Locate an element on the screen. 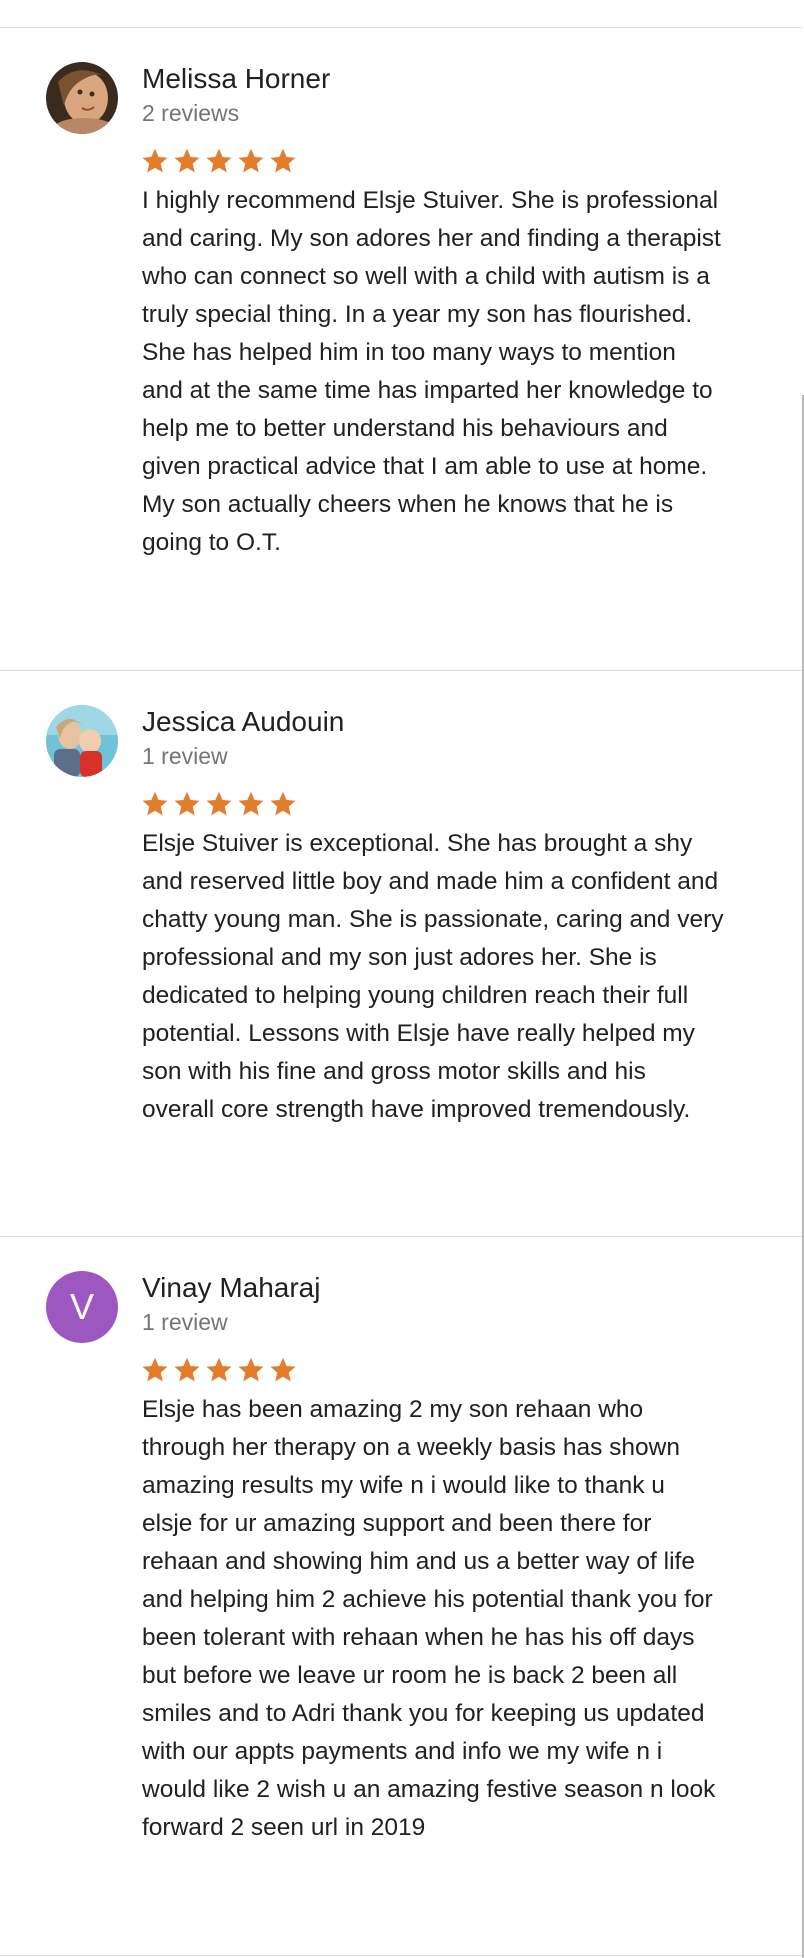 This screenshot has height=1958, width=804. avatar: V is located at coordinates (82, 1307).